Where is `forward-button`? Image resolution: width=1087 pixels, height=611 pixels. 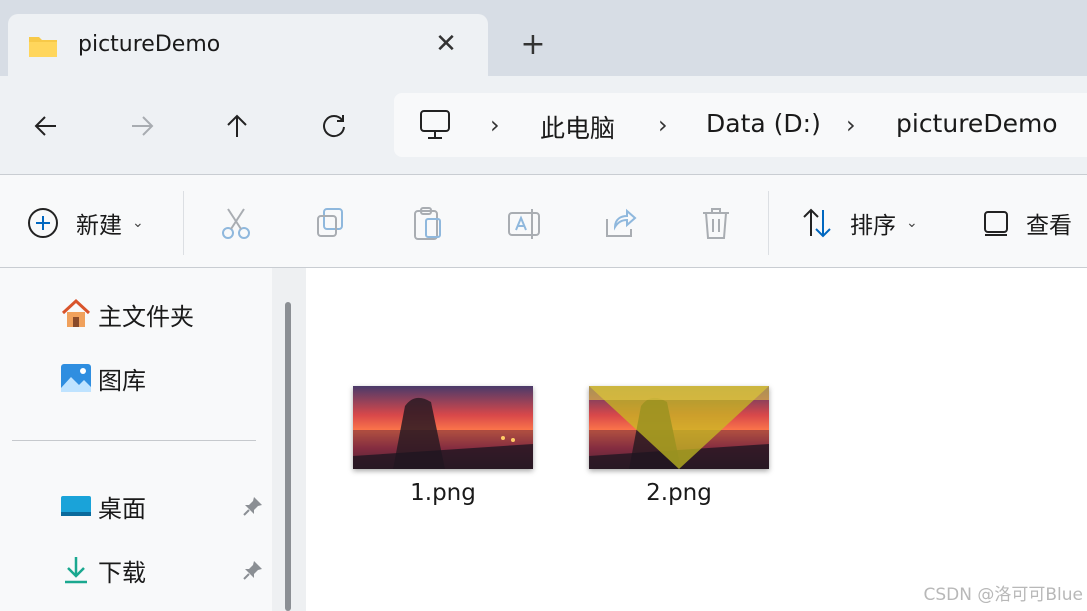
forward-button is located at coordinates (142, 126).